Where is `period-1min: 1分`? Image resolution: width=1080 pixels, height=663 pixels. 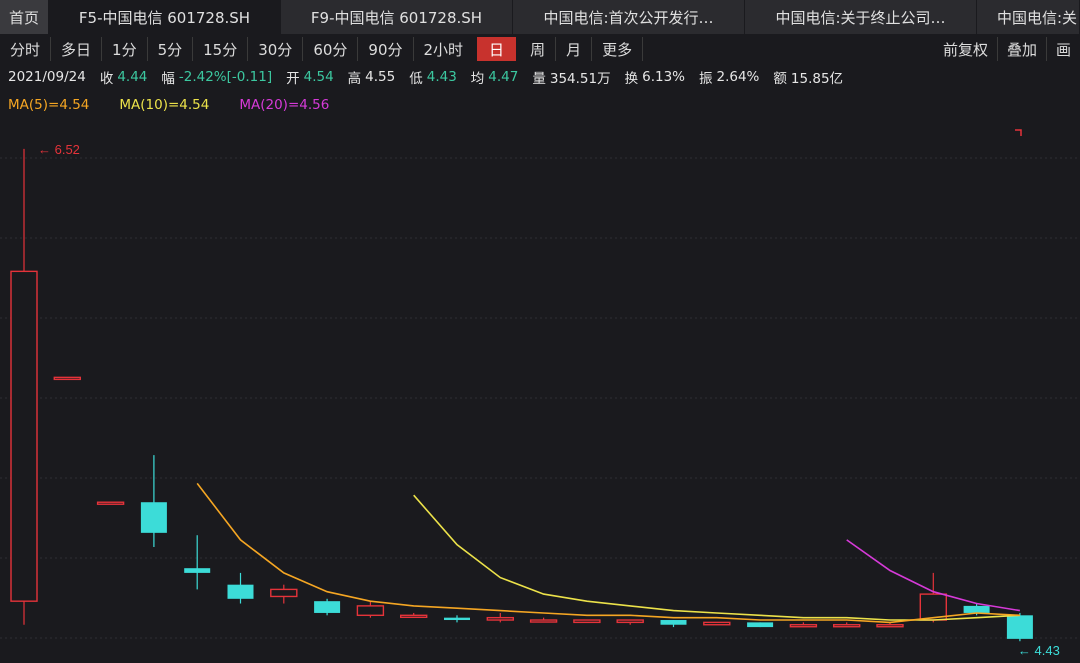 period-1min: 1分 is located at coordinates (125, 49).